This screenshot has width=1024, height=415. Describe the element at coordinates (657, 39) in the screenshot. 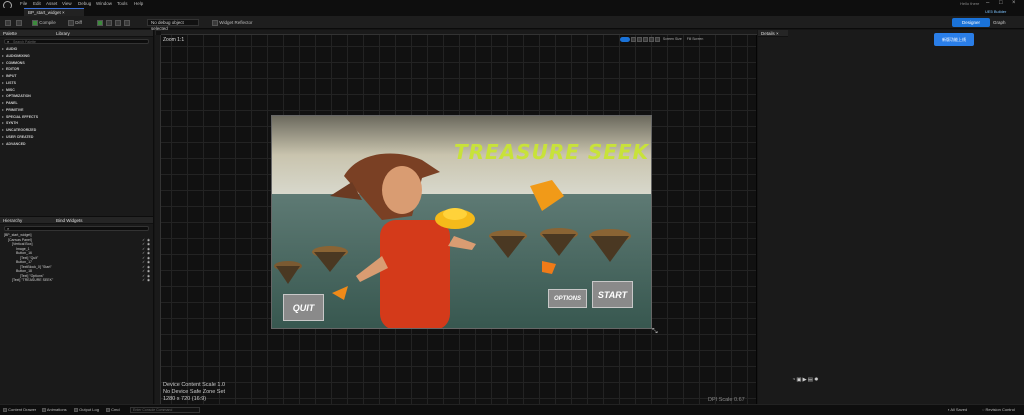

I see `orientation-icon` at that location.